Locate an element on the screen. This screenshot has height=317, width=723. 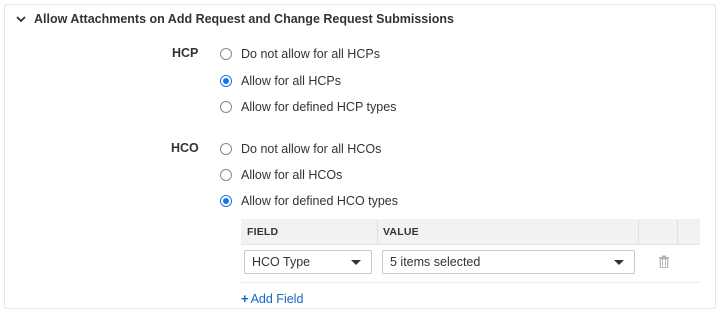
radio-label: Allow for defined HCO types is located at coordinates (320, 201).